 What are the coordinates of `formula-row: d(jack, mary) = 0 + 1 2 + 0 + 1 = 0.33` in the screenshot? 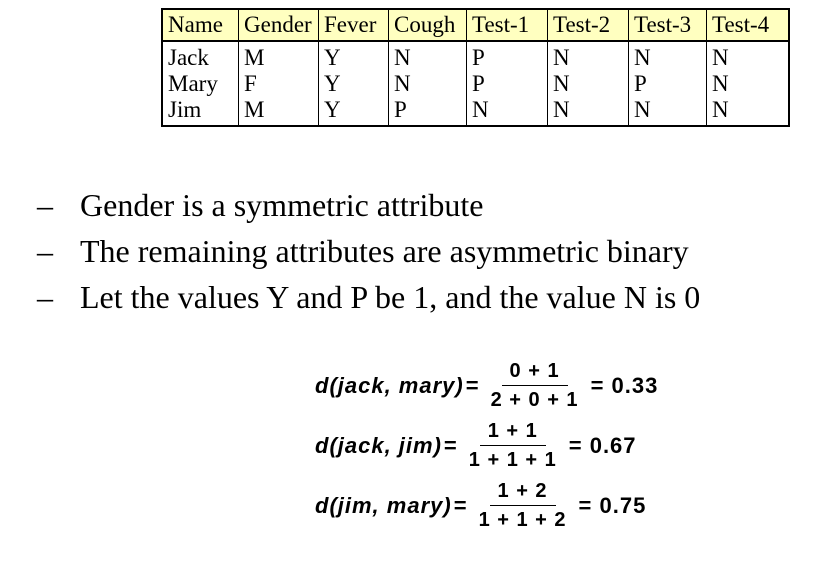 It's located at (486, 386).